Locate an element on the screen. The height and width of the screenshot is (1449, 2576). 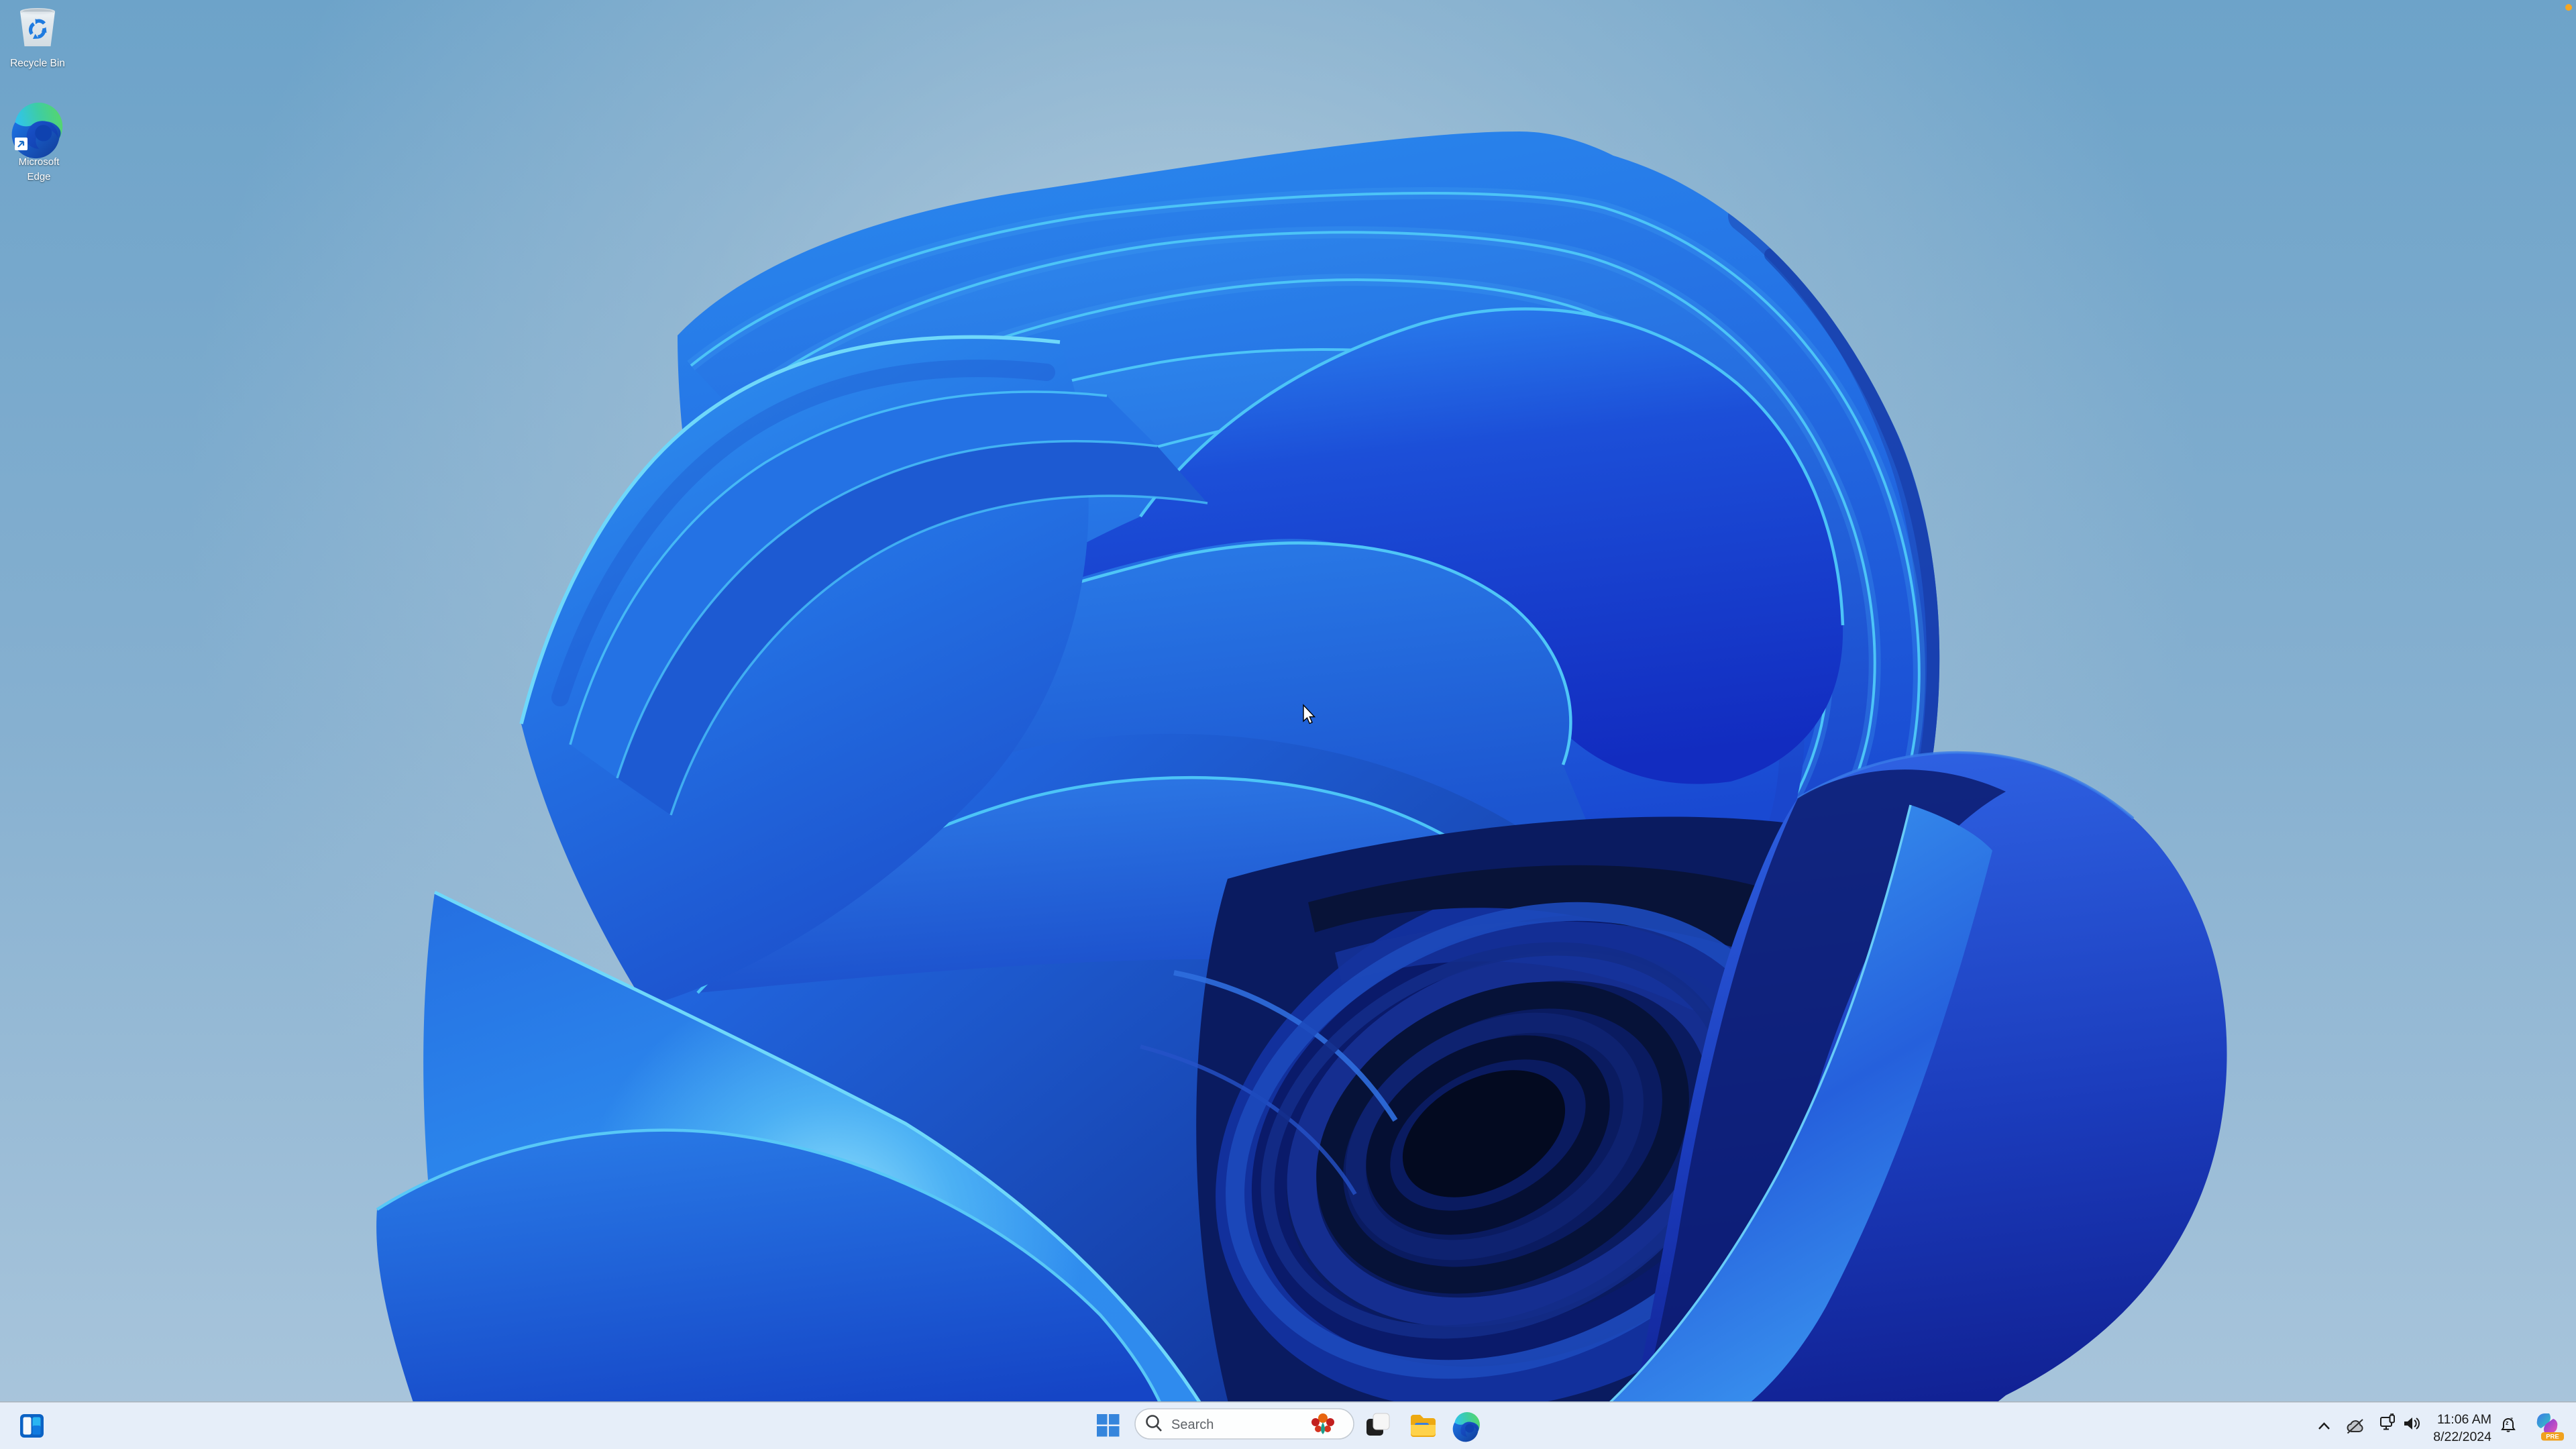
svg-text: 11:06 AM is located at coordinates (2464, 1419).